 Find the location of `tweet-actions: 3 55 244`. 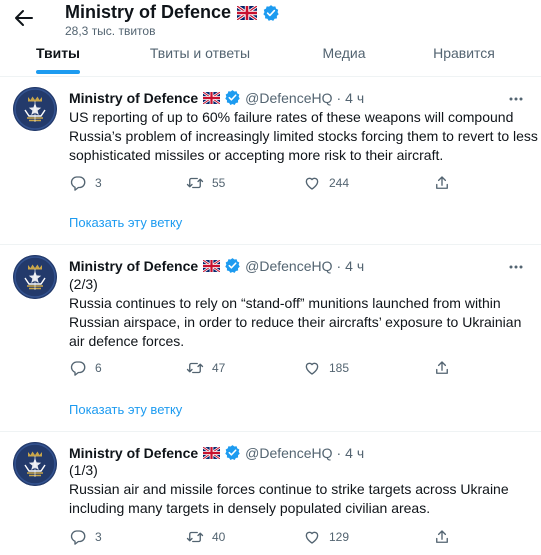

tweet-actions: 3 55 244 is located at coordinates (289, 184).